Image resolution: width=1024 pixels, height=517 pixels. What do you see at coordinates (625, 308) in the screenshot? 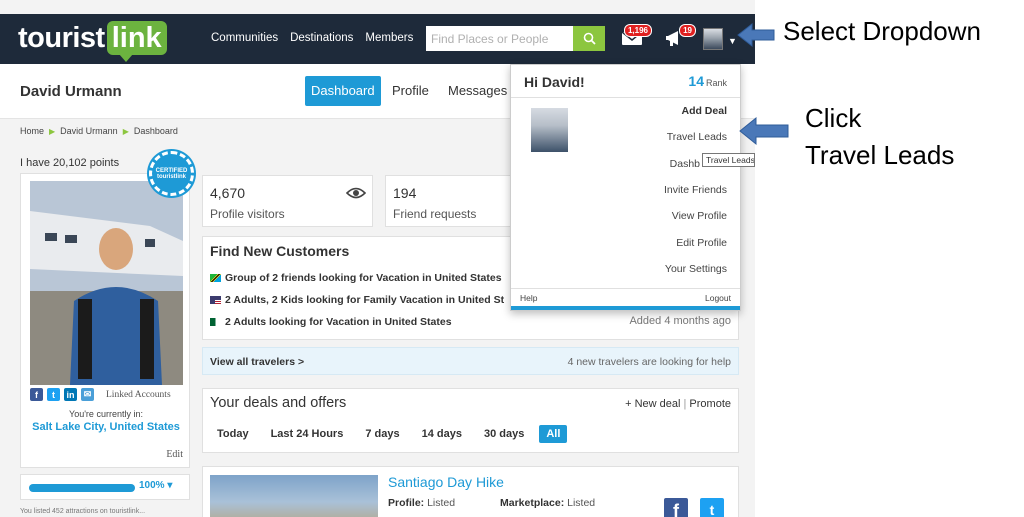
I see `dropdown-accent-bar` at bounding box center [625, 308].